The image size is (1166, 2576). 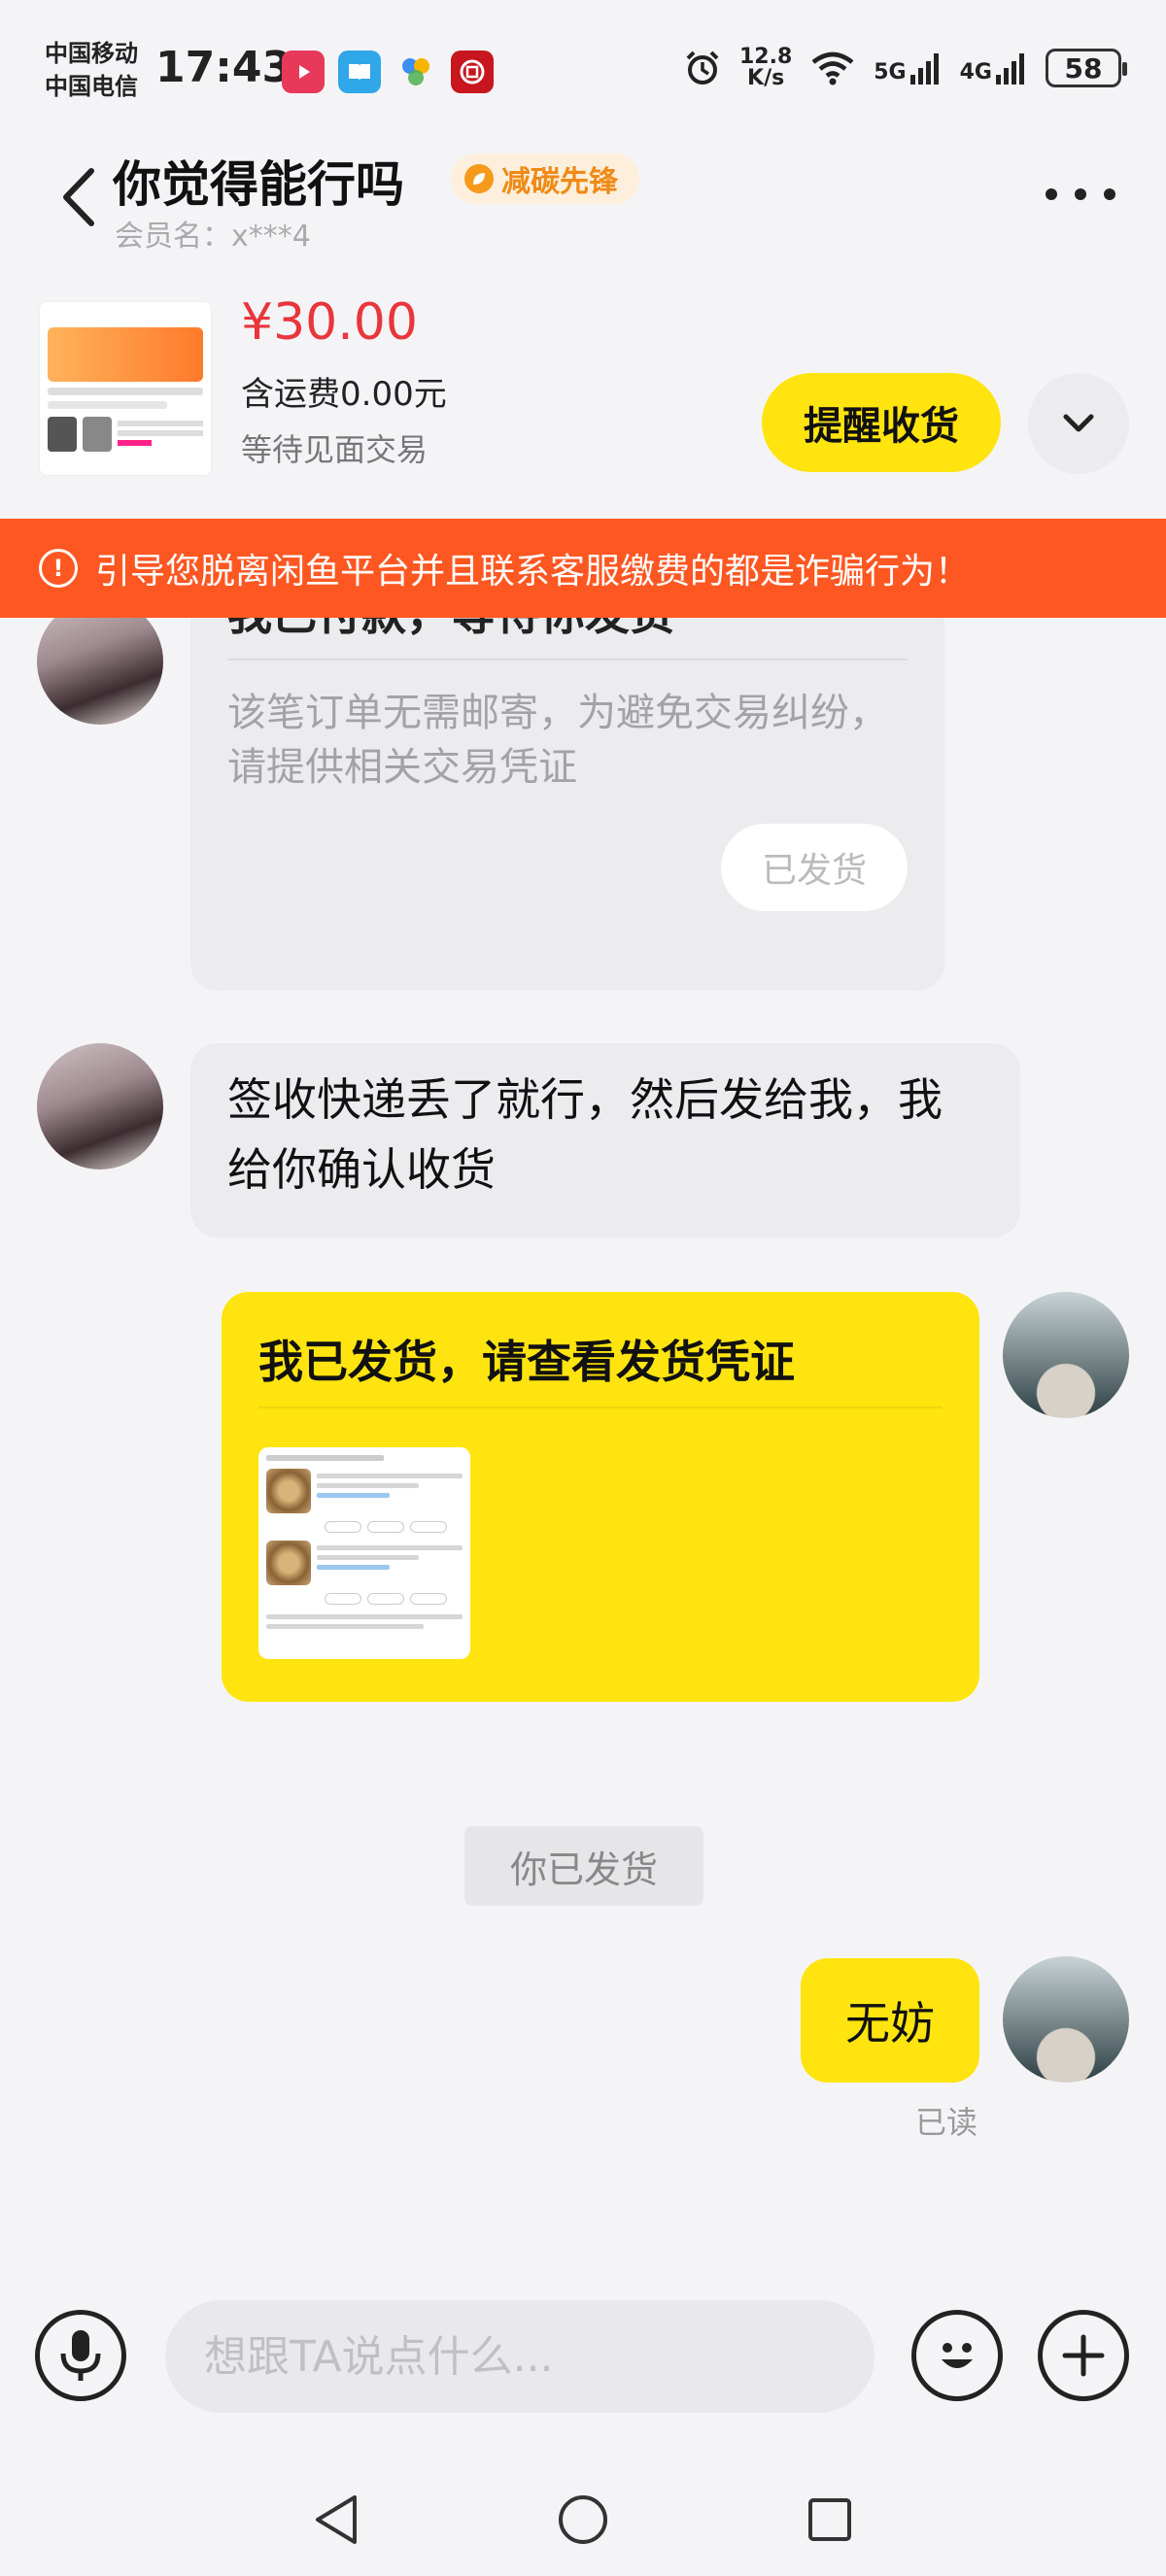 I want to click on back-button, so click(x=78, y=197).